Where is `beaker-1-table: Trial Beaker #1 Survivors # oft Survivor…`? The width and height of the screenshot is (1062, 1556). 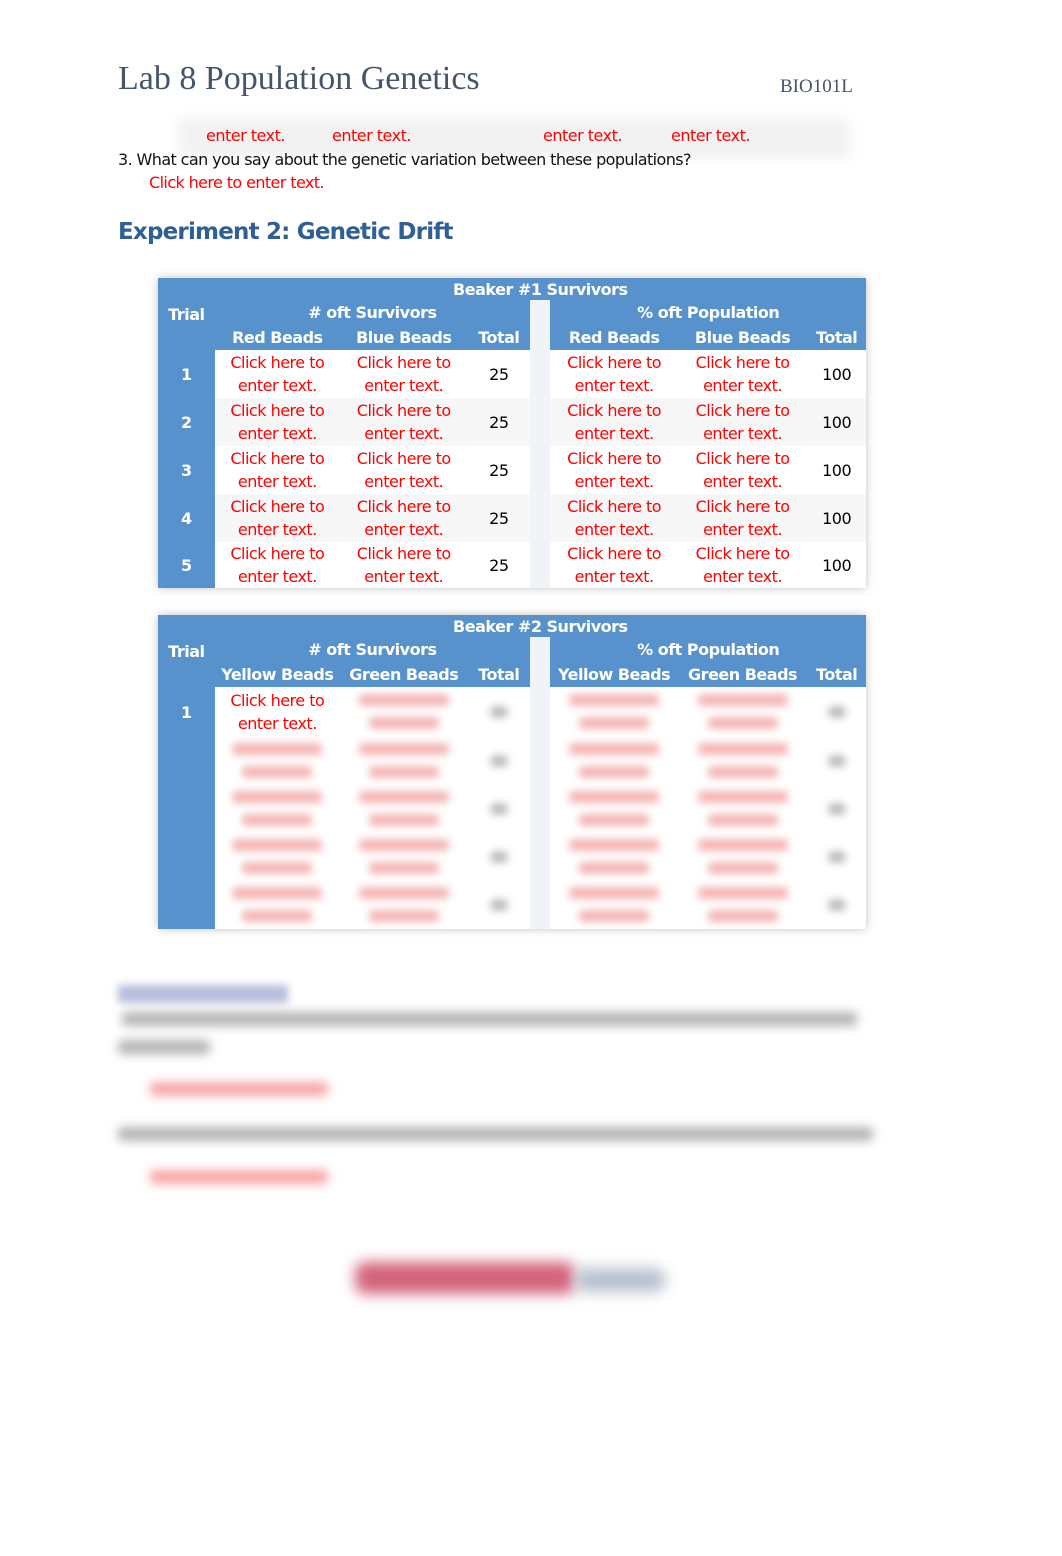
beaker-1-table: Trial Beaker #1 Survivors # oft Survivor… is located at coordinates (512, 433).